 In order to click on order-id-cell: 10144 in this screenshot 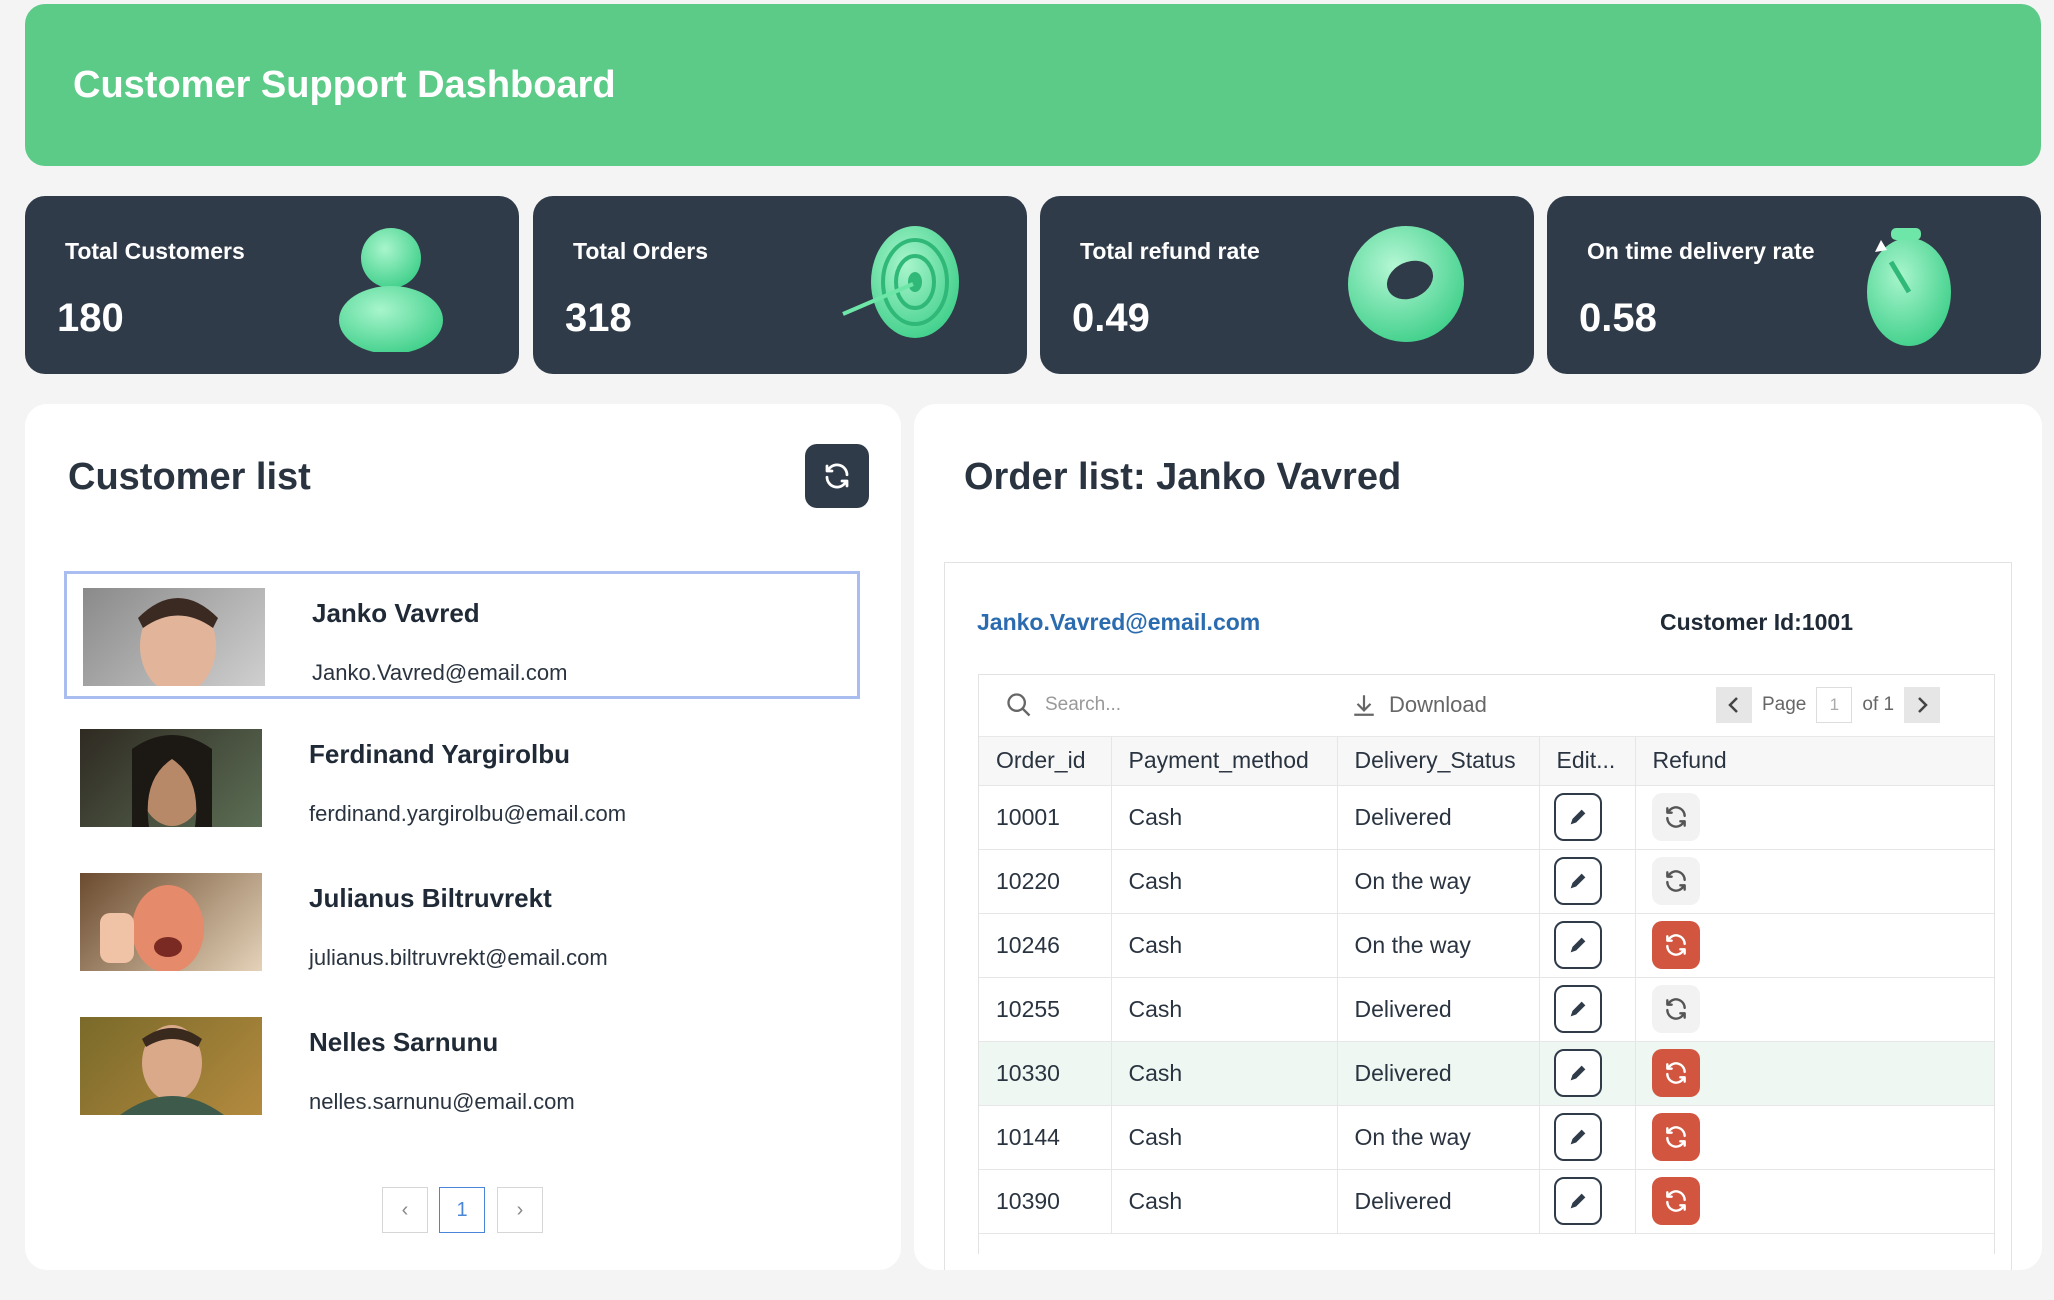, I will do `click(1045, 1137)`.